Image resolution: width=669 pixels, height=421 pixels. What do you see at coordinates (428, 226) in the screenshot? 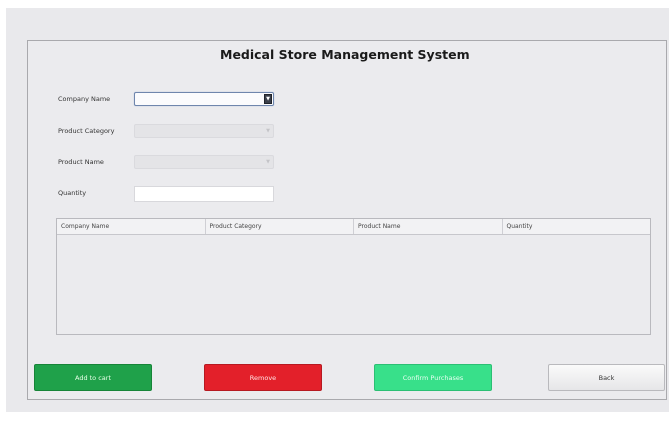
I see `column-header-product-name: Product Name` at bounding box center [428, 226].